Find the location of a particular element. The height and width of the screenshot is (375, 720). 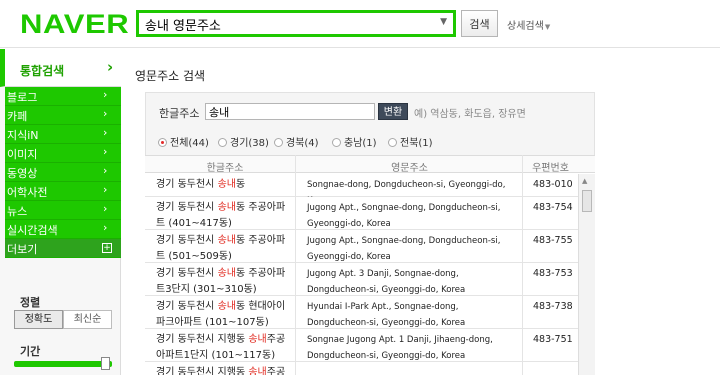

naver-logo: NAVER is located at coordinates (74, 24).